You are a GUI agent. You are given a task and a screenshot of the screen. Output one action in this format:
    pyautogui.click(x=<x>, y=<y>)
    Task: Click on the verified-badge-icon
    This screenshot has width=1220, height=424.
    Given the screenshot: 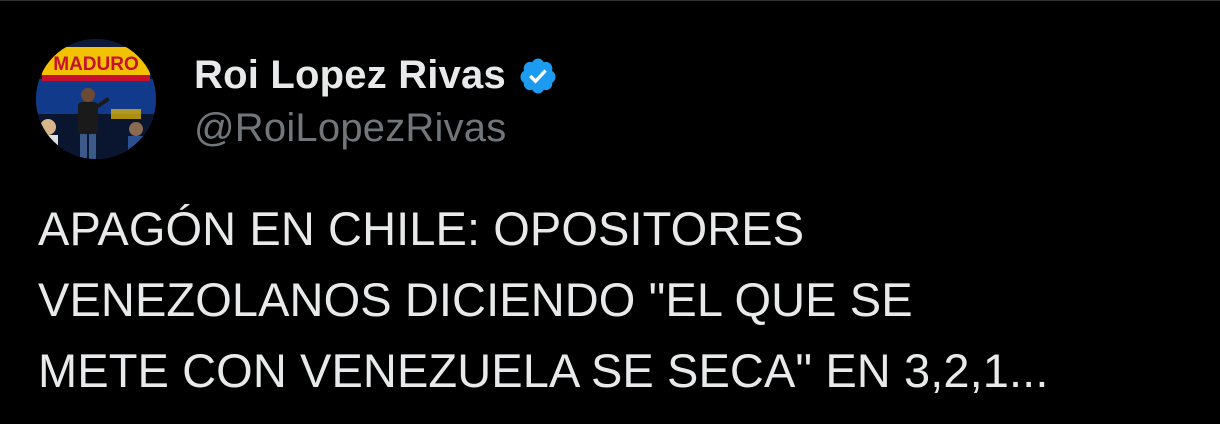 What is the action you would take?
    pyautogui.click(x=538, y=76)
    